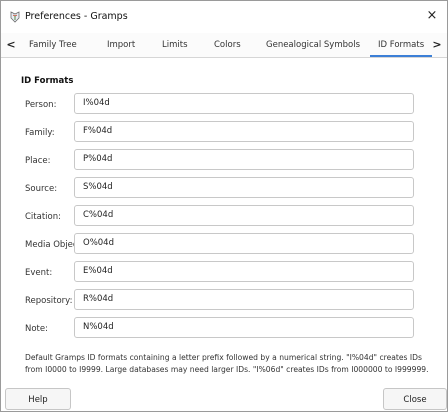 This screenshot has width=448, height=412. What do you see at coordinates (244, 215) in the screenshot?
I see `citation-id-format-input: C%04d` at bounding box center [244, 215].